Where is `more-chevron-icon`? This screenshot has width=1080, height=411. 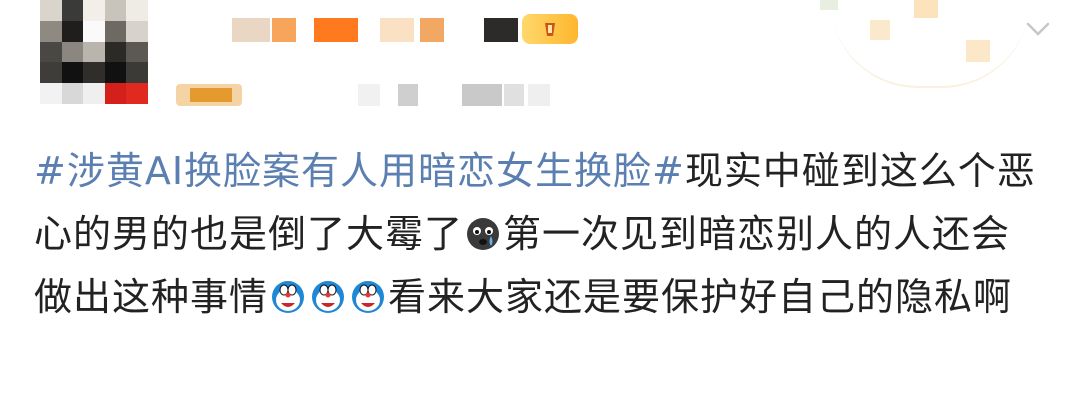 more-chevron-icon is located at coordinates (1038, 30).